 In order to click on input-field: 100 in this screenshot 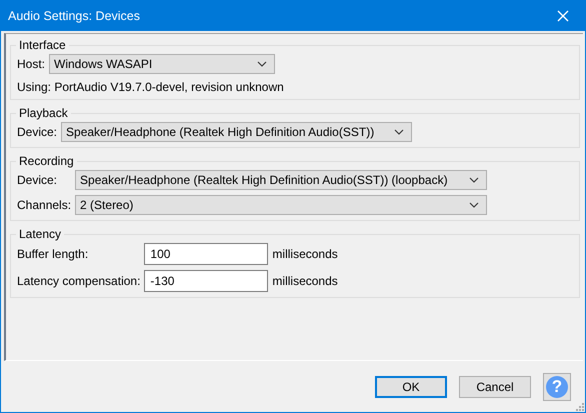, I will do `click(206, 254)`.